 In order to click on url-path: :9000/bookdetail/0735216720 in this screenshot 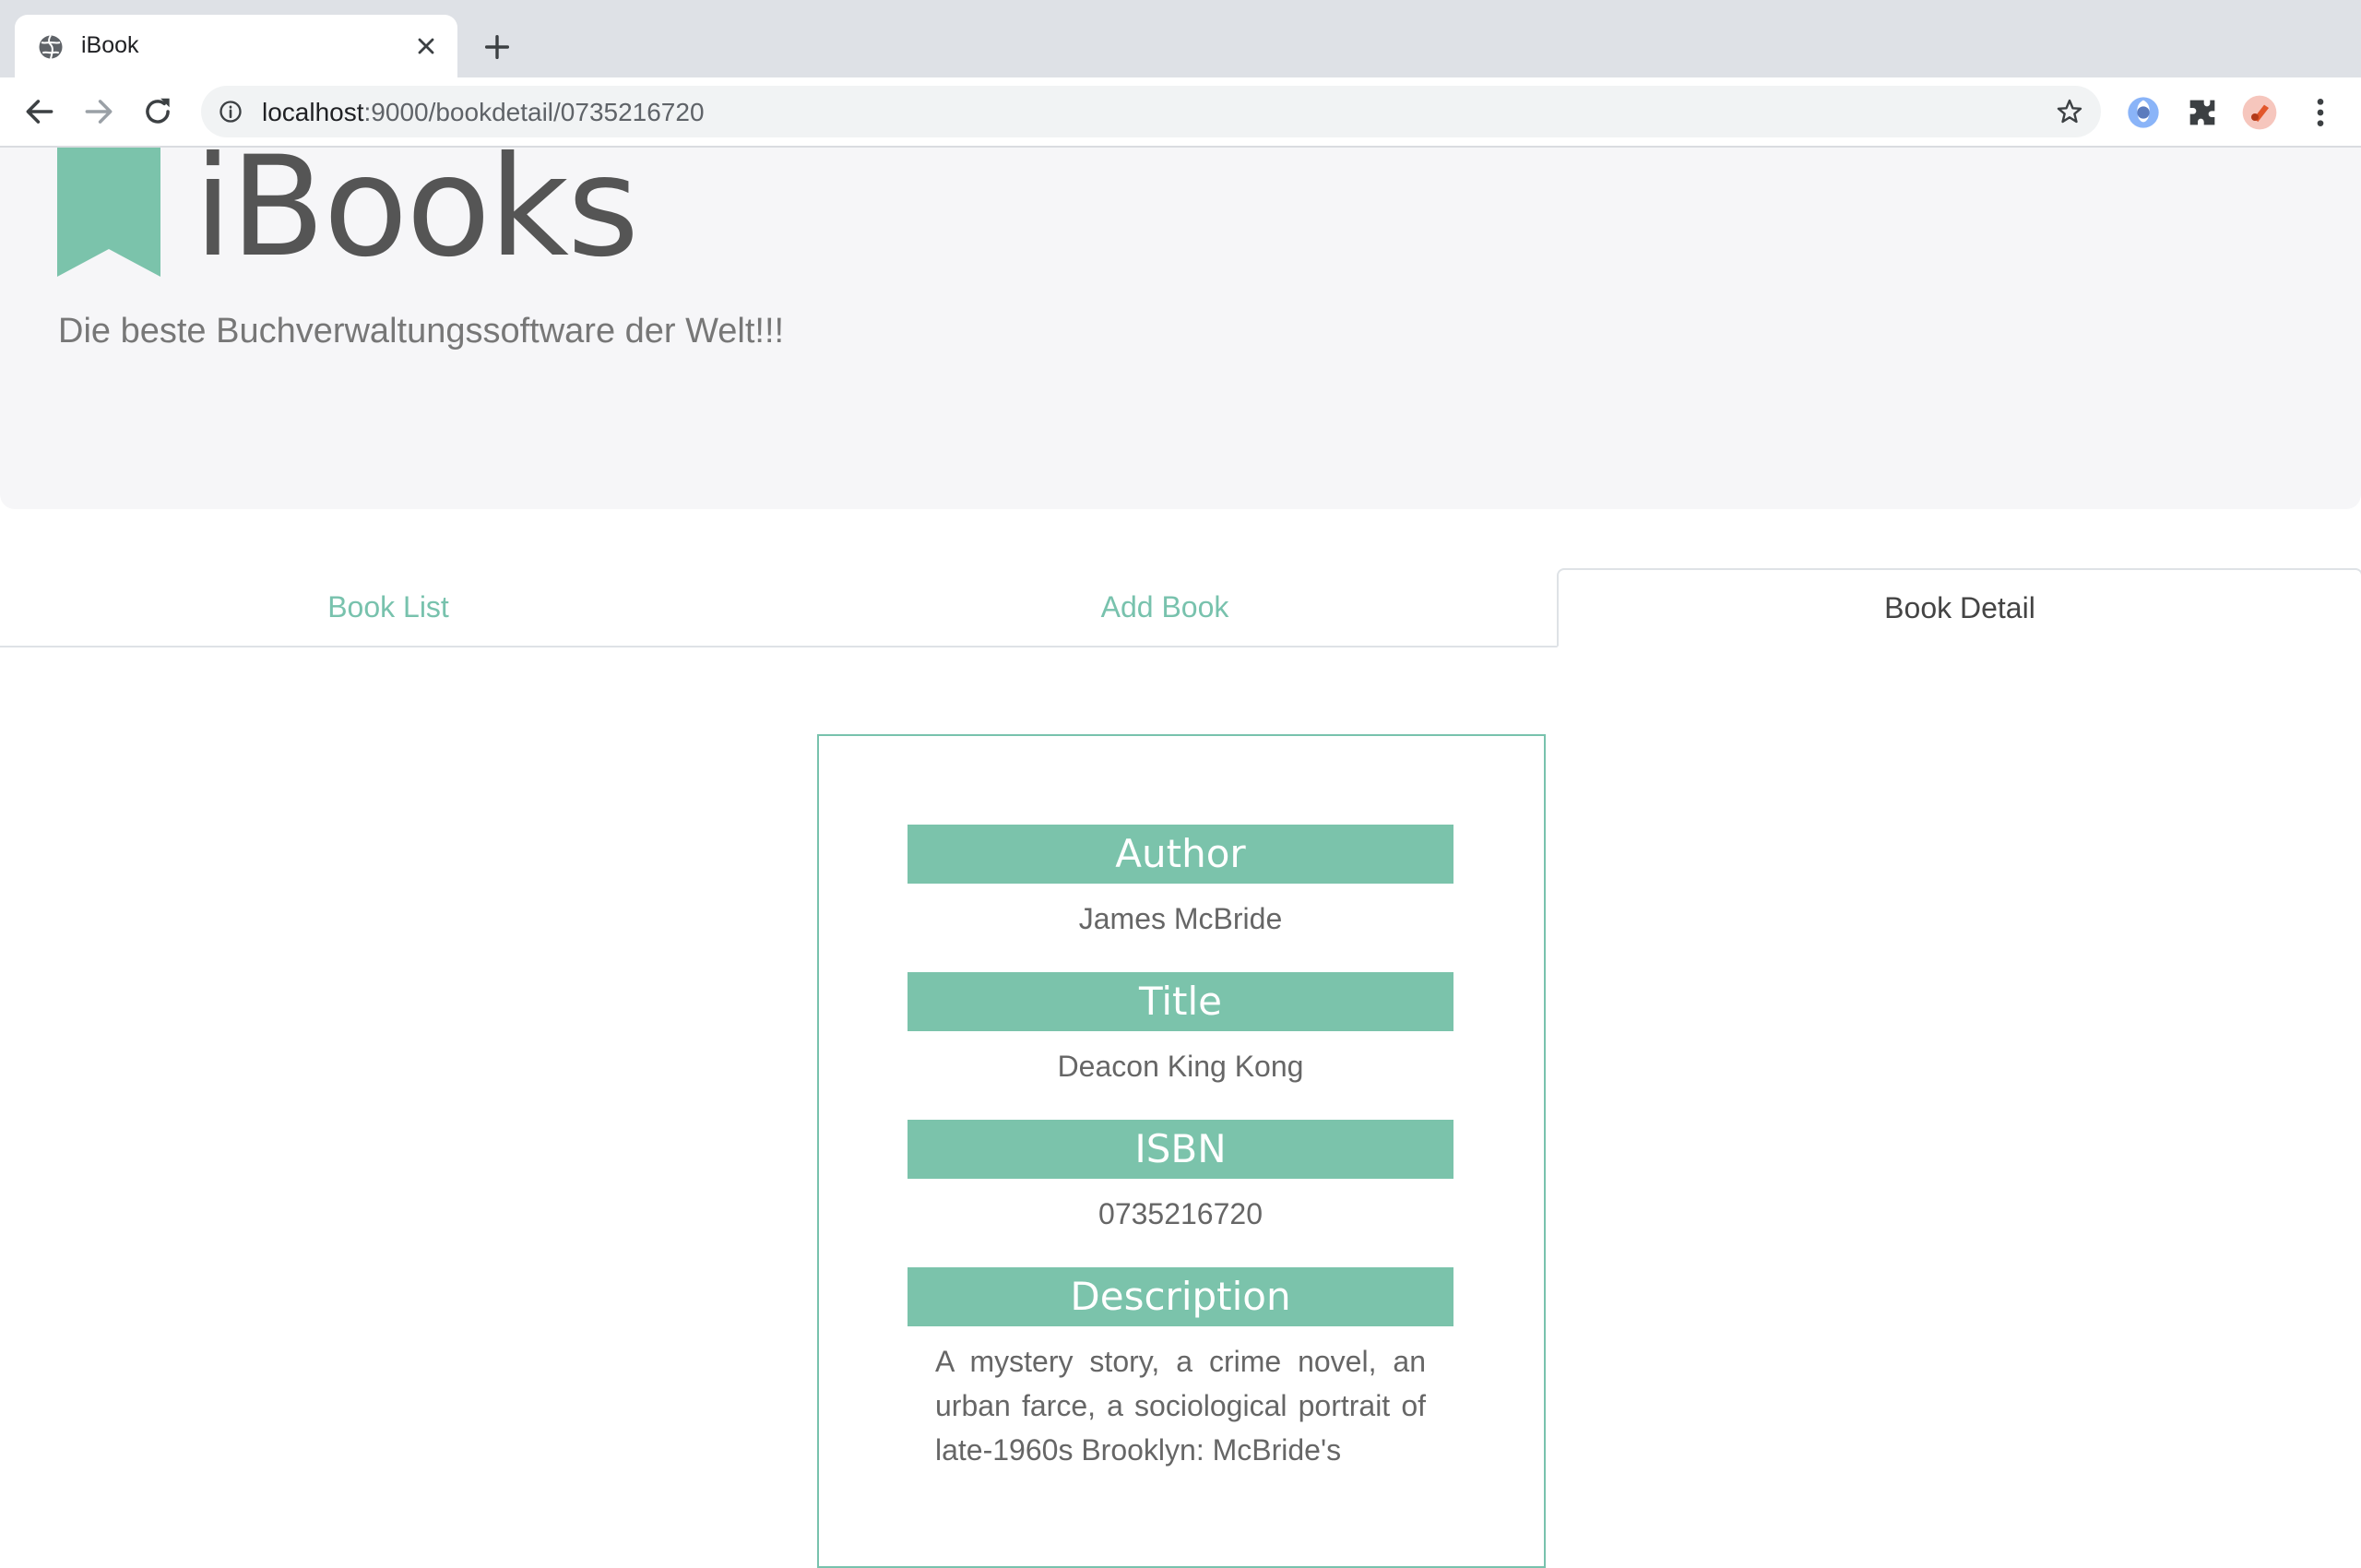, I will do `click(534, 112)`.